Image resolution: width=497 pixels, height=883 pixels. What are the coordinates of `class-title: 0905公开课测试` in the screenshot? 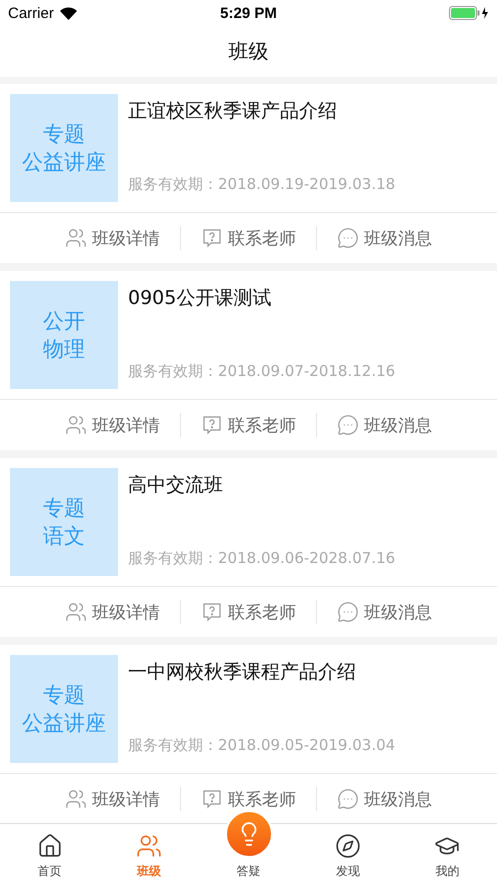 It's located at (200, 298).